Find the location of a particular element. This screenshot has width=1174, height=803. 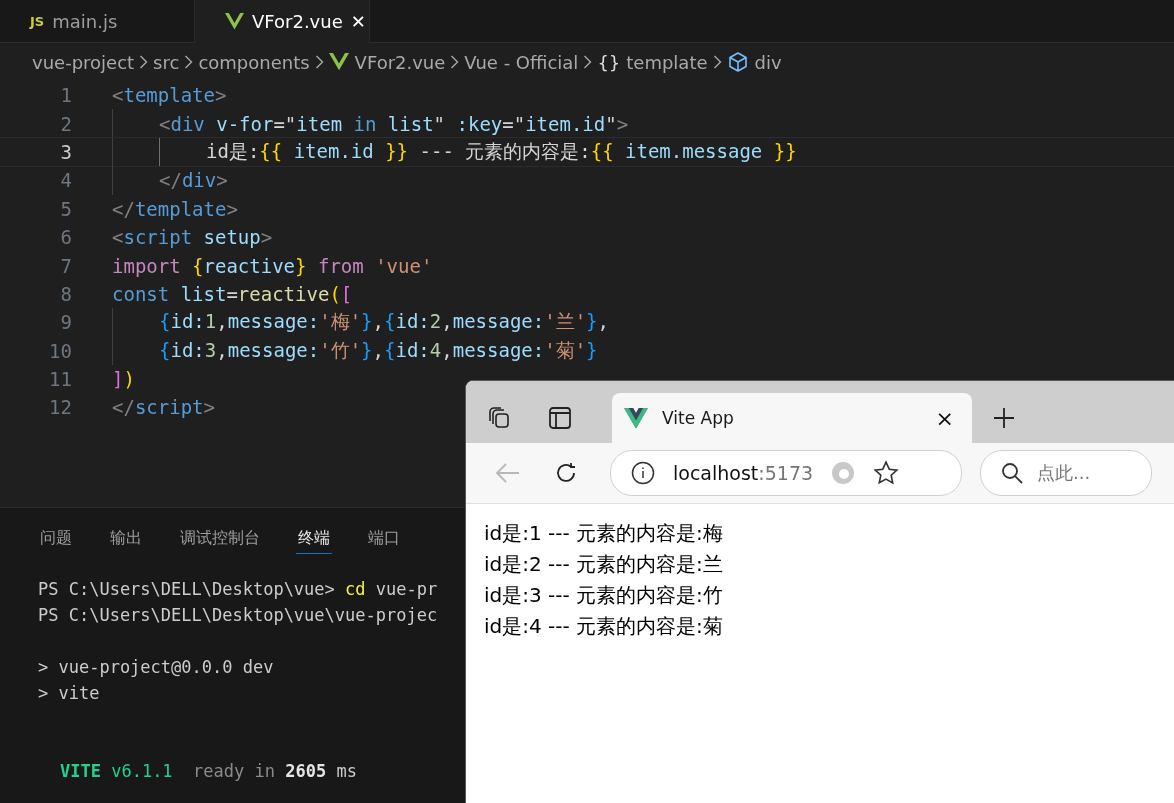

line-number: 10 is located at coordinates (60, 350).